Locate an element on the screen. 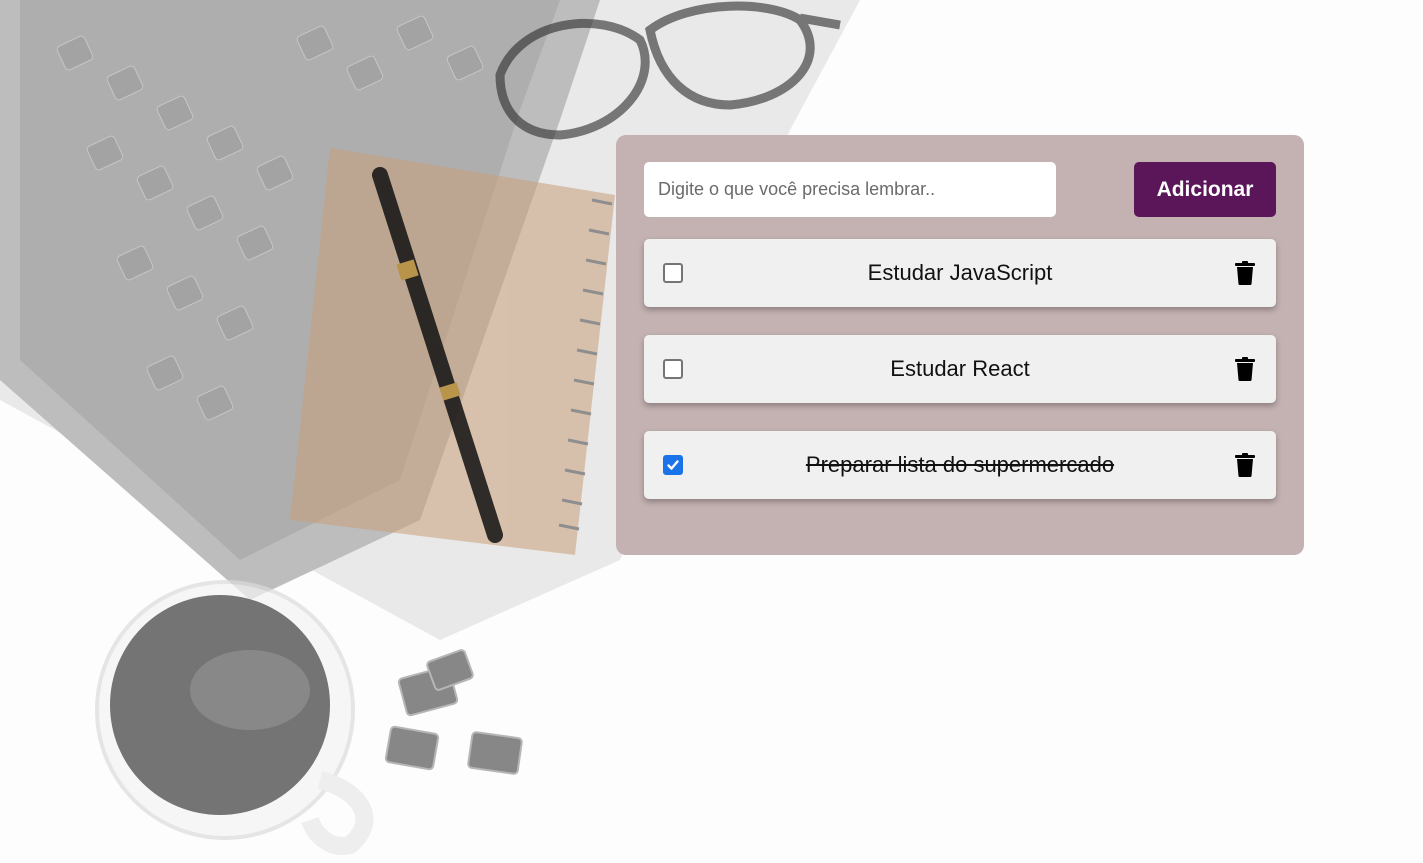 Image resolution: width=1423 pixels, height=863 pixels. add-button: Adicionar is located at coordinates (1205, 189).